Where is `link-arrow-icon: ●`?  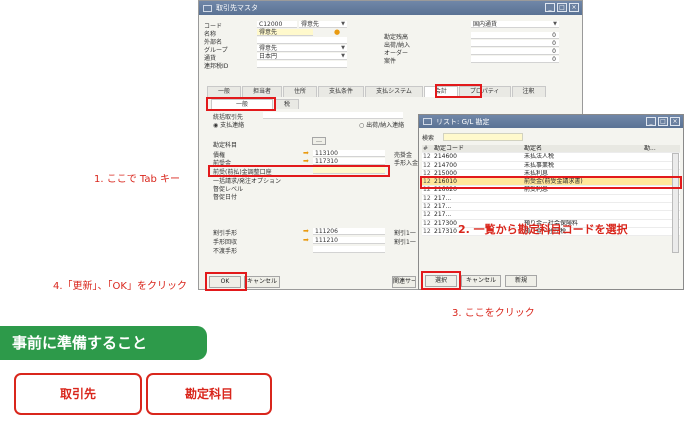 link-arrow-icon: ● is located at coordinates (337, 32).